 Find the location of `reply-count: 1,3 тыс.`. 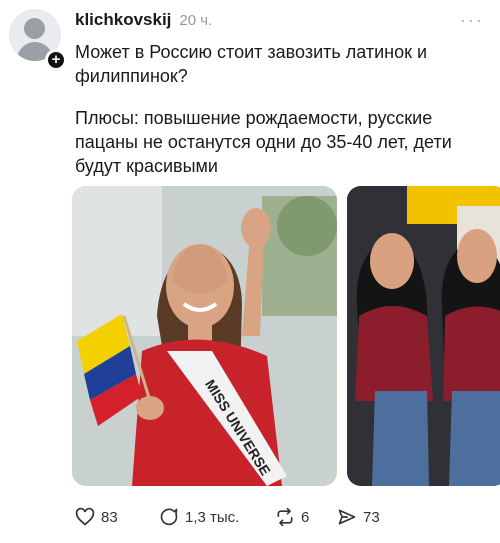

reply-count: 1,3 тыс. is located at coordinates (212, 517).